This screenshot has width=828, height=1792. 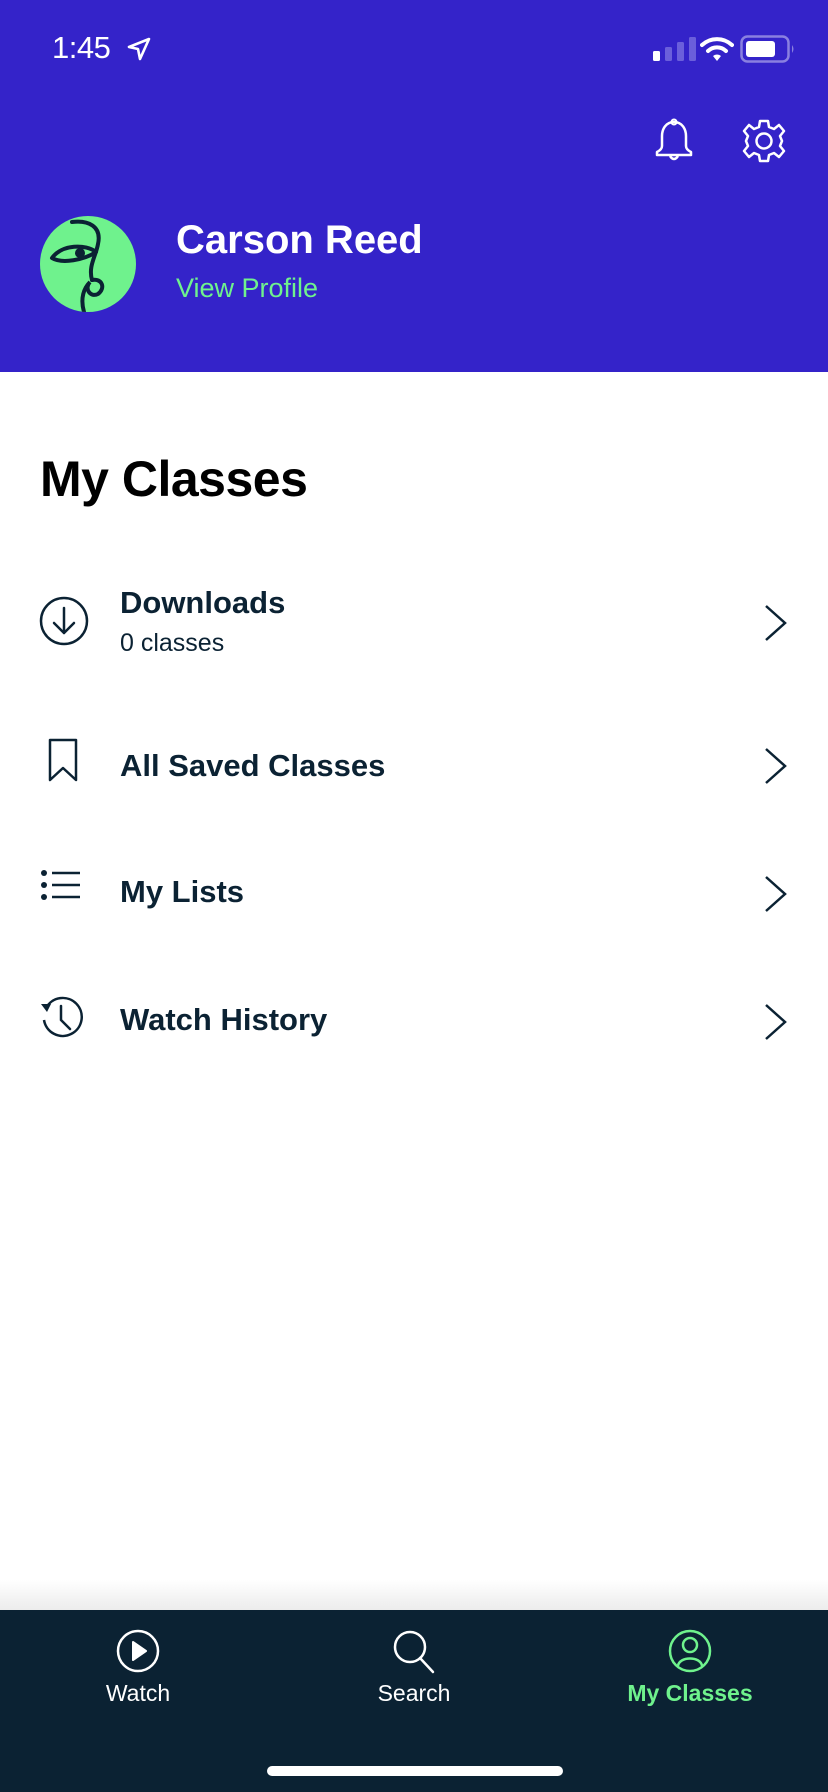 I want to click on menu-item-my-lists: My Lists, so click(x=414, y=894).